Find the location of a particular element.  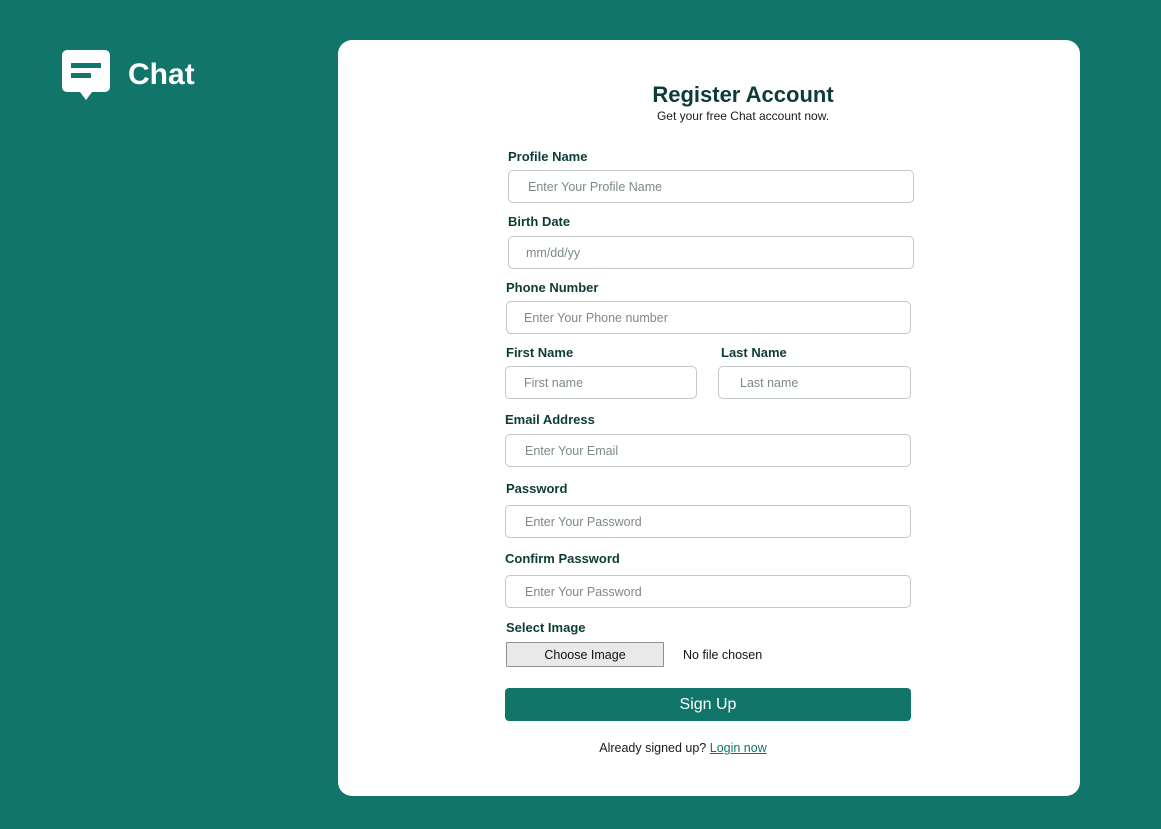

last-name-label: Last Name is located at coordinates (754, 352).